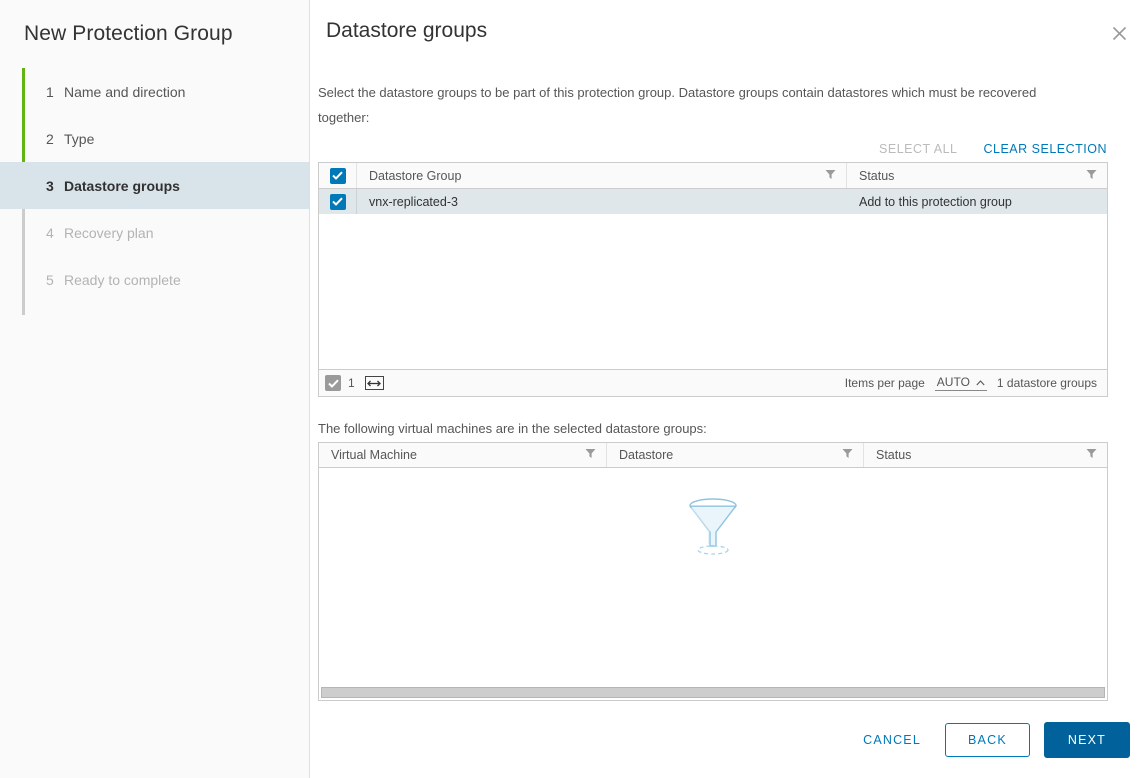 Image resolution: width=1146 pixels, height=778 pixels. I want to click on items-per-page-label: Items per page, so click(884, 383).